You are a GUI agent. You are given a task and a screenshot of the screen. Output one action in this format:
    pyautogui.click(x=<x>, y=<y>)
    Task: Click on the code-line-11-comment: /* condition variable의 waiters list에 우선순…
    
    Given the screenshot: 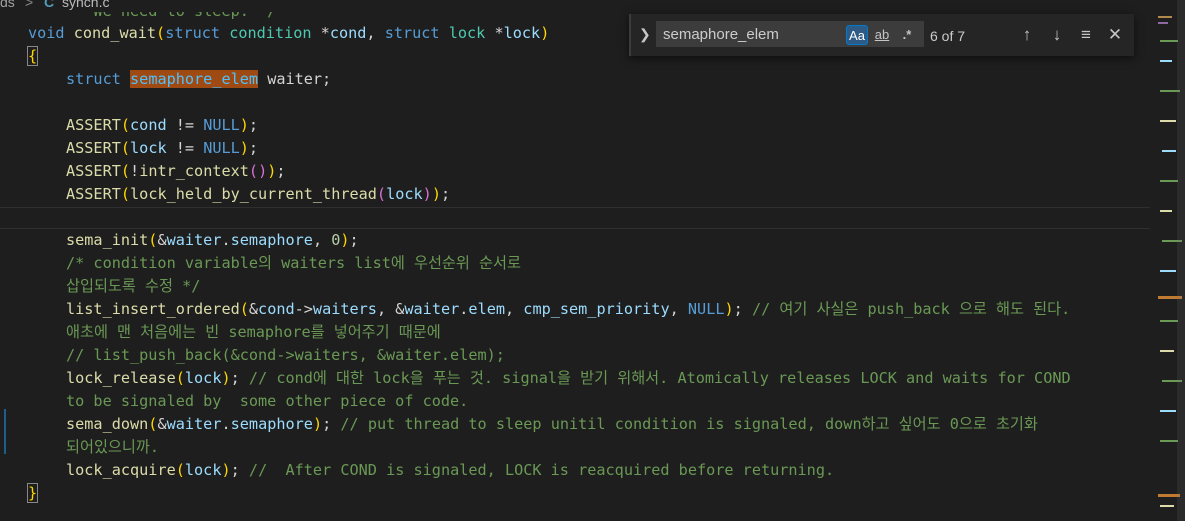 What is the action you would take?
    pyautogui.click(x=293, y=263)
    